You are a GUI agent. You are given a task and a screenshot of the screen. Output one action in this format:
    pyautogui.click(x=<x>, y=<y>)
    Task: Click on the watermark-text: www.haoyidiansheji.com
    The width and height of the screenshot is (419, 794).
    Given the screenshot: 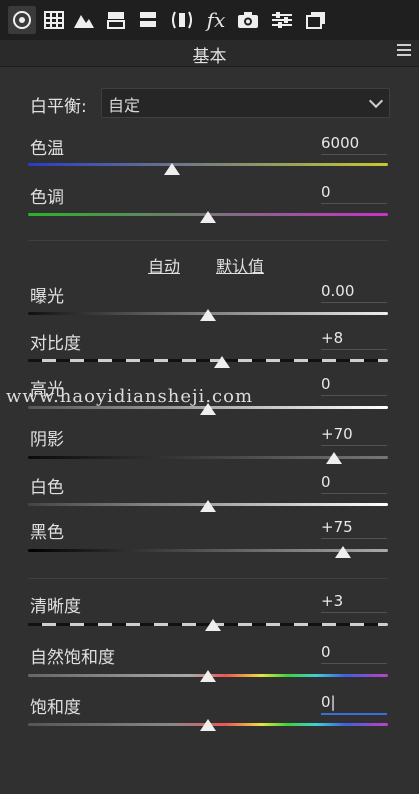 What is the action you would take?
    pyautogui.click(x=130, y=396)
    